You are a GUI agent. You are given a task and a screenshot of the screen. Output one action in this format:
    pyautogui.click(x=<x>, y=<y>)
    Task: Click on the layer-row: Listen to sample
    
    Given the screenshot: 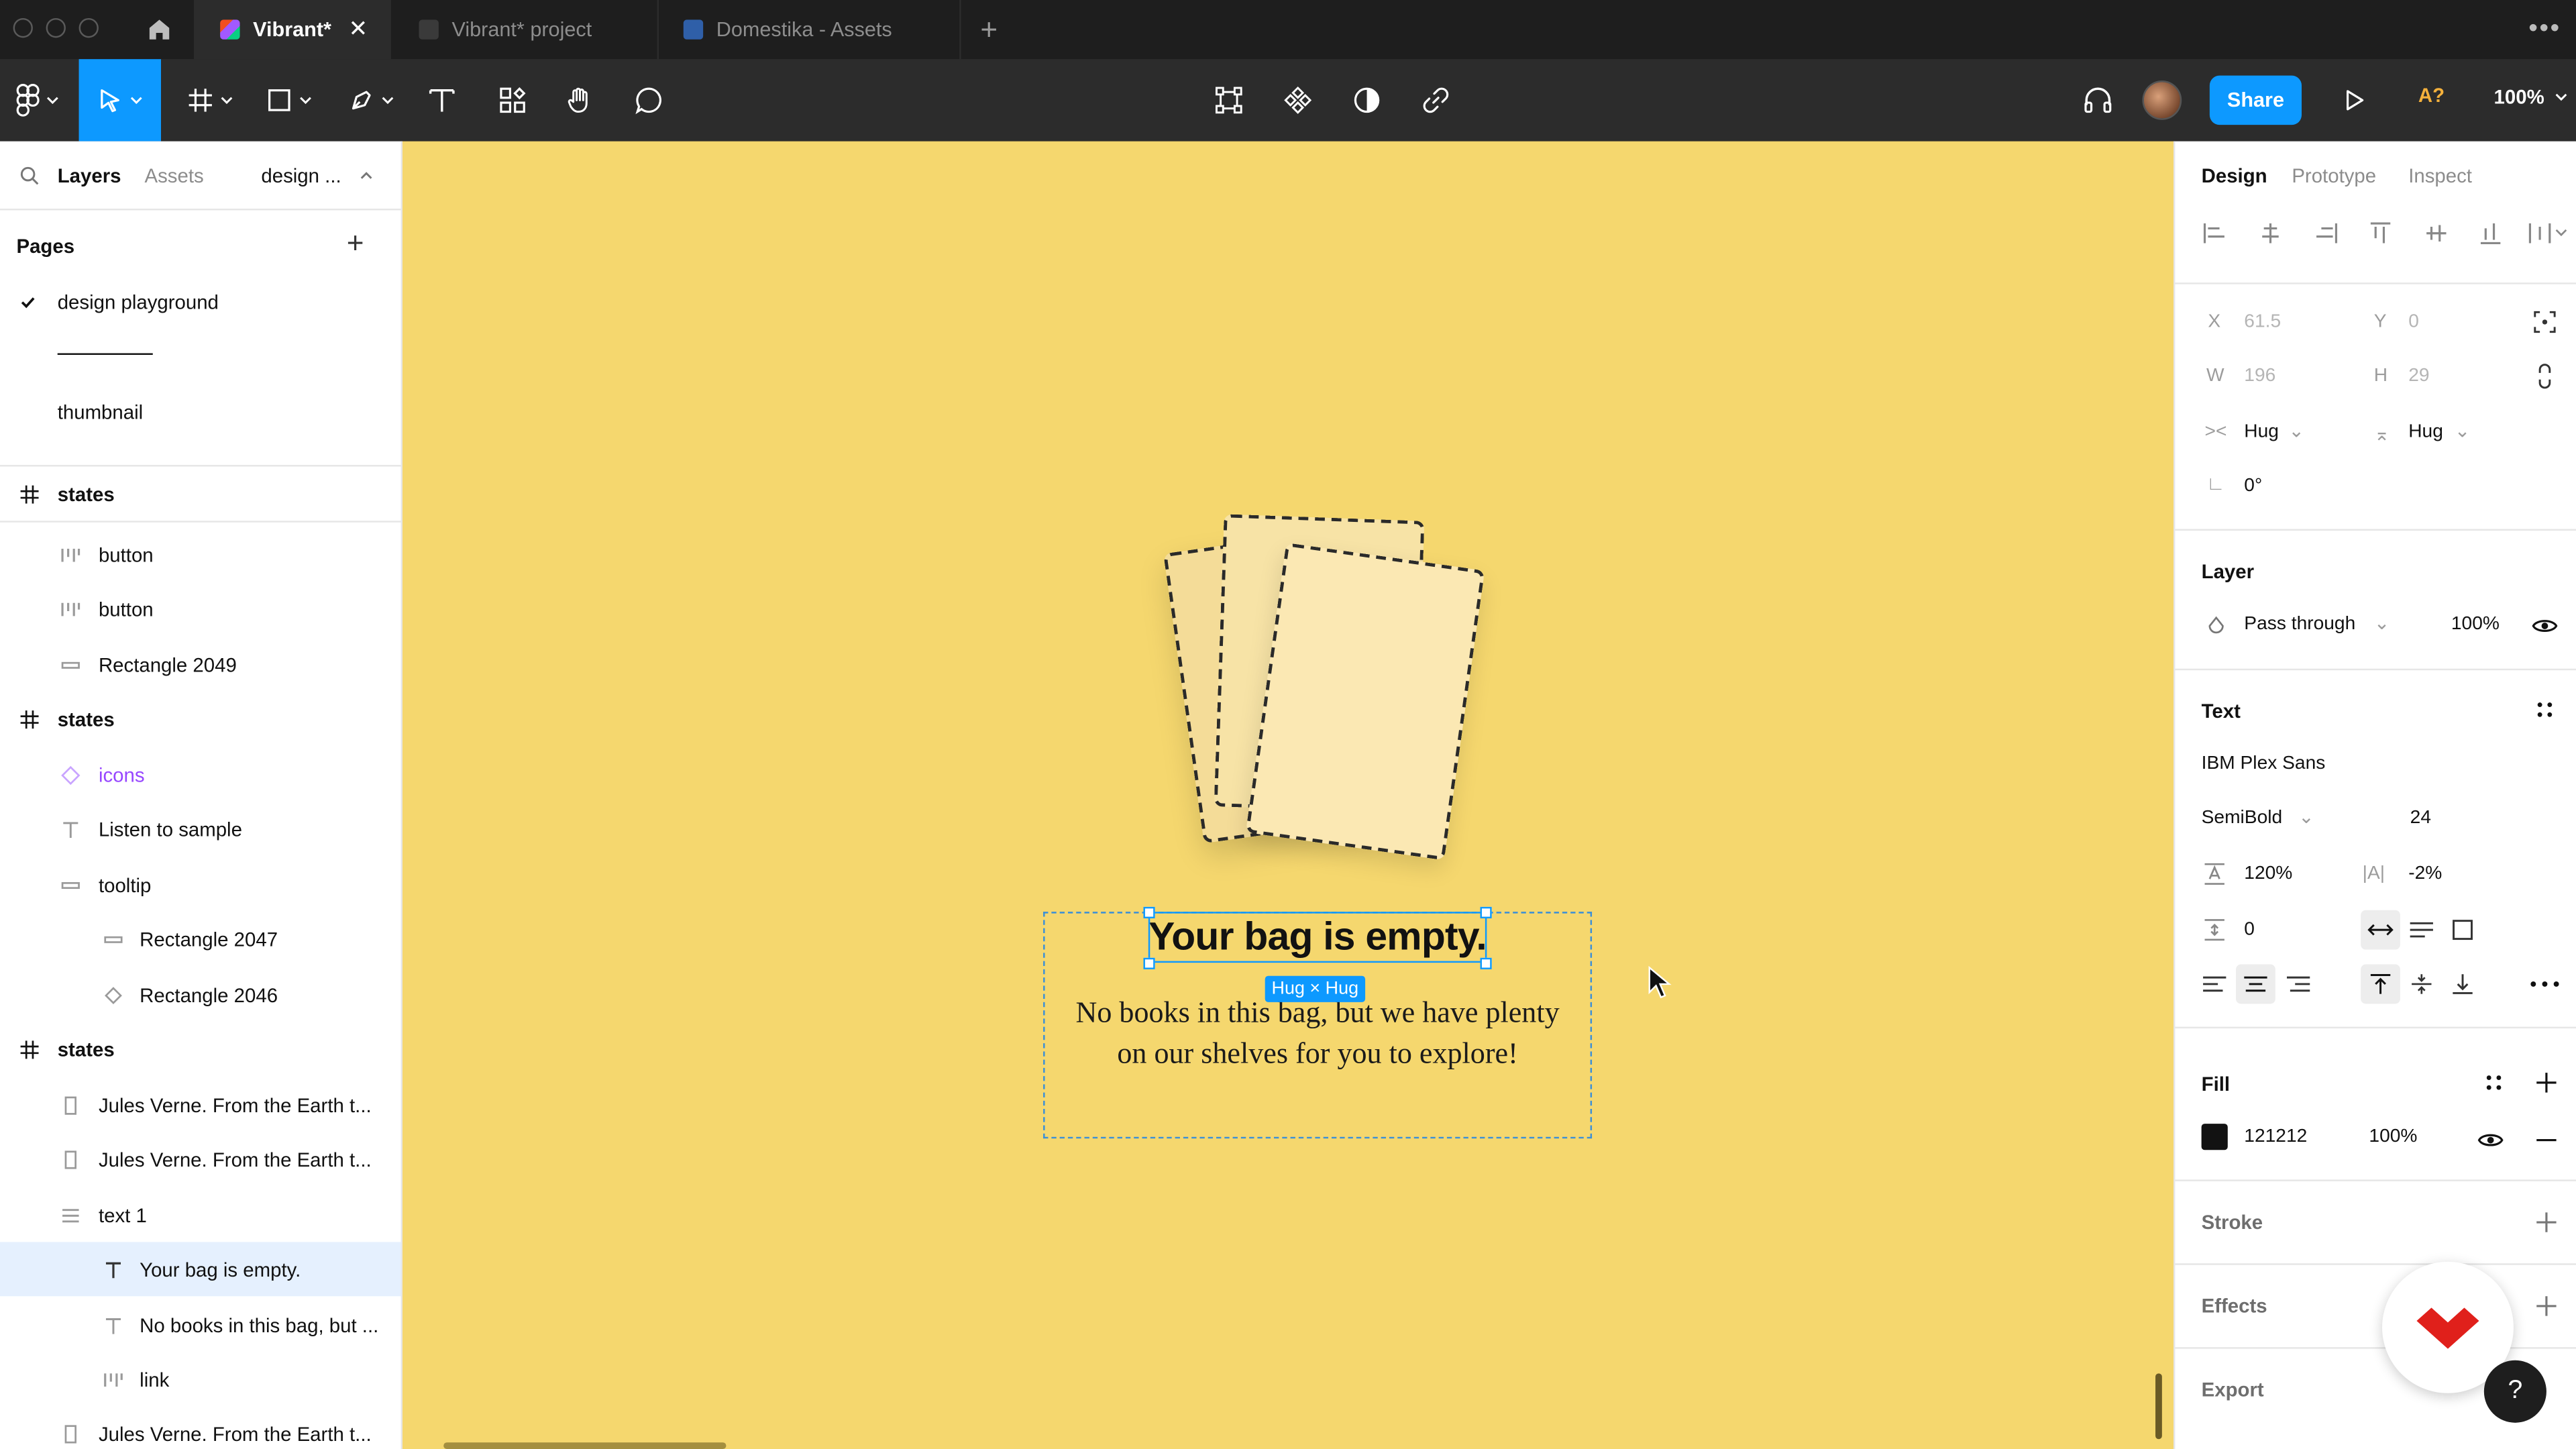 What is the action you would take?
    pyautogui.click(x=200, y=829)
    